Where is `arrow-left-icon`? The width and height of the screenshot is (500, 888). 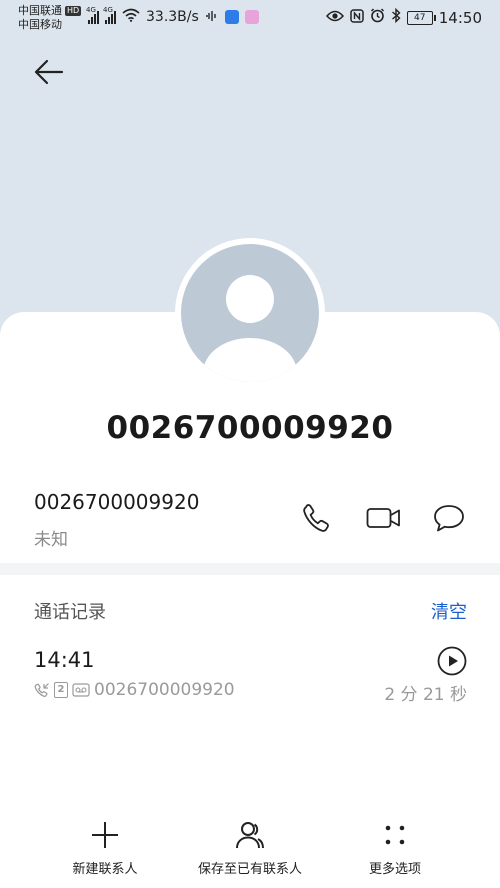
arrow-left-icon is located at coordinates (49, 72).